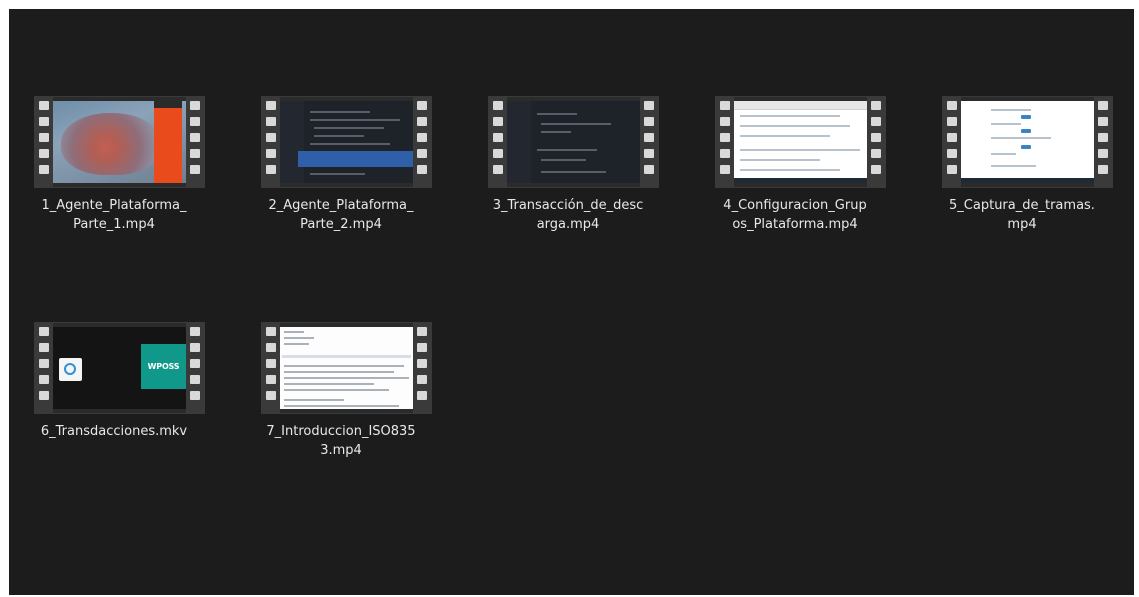 This screenshot has width=1139, height=597. I want to click on file-name: 4_Configuracion_Grup os_Plataforma.mp4, so click(795, 215).